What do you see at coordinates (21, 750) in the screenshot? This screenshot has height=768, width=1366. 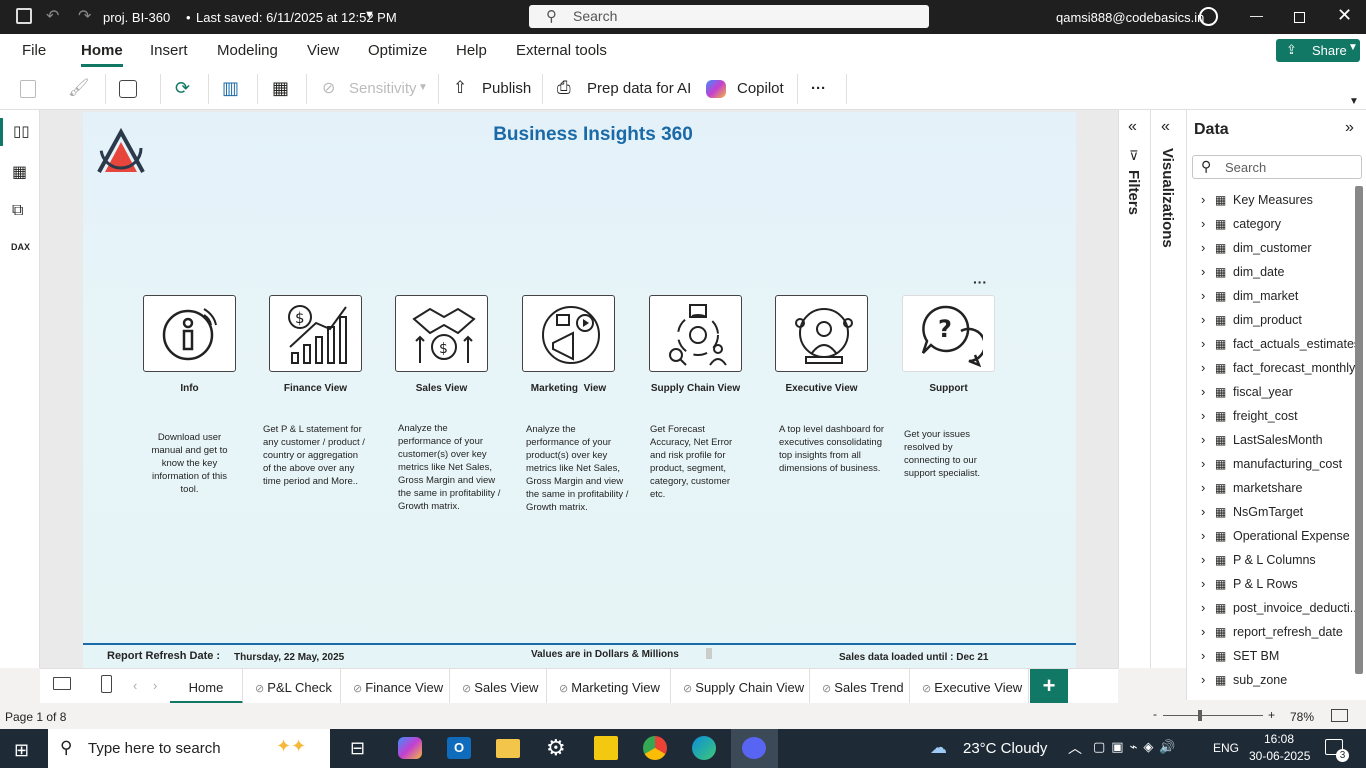 I see `windows-start-icon: ⊞` at bounding box center [21, 750].